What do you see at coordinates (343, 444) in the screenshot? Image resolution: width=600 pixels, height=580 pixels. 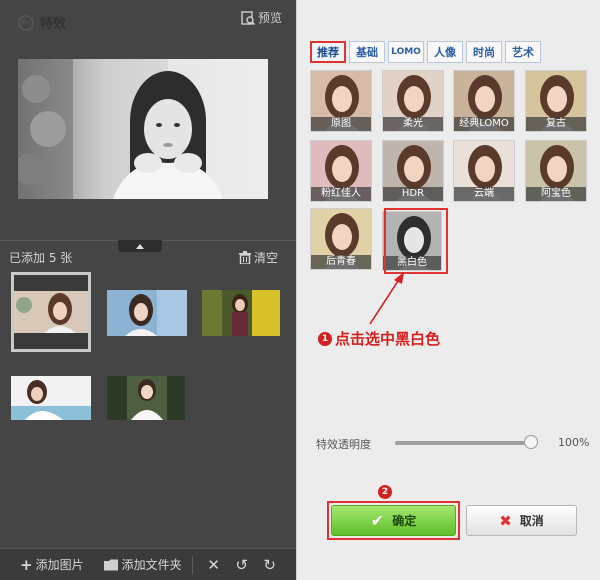 I see `opacity-label: 特效透明度` at bounding box center [343, 444].